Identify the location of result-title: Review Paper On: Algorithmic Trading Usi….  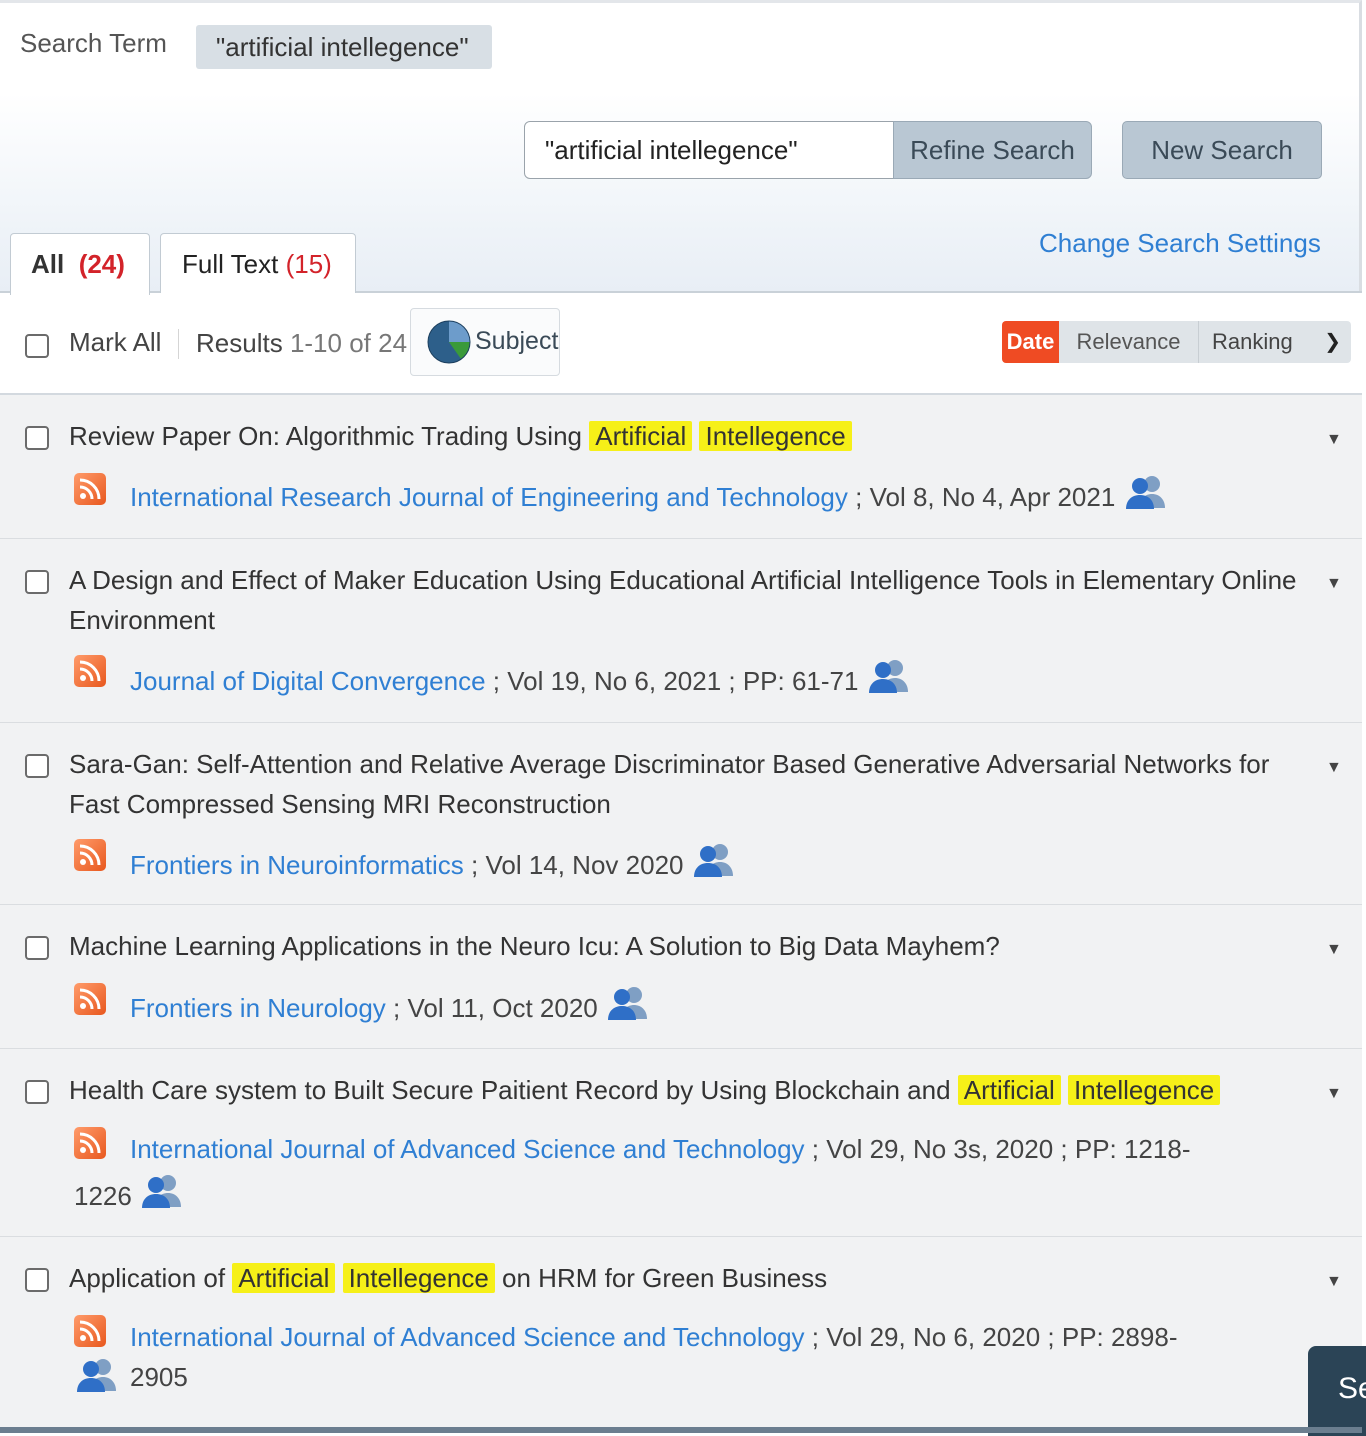
(689, 436).